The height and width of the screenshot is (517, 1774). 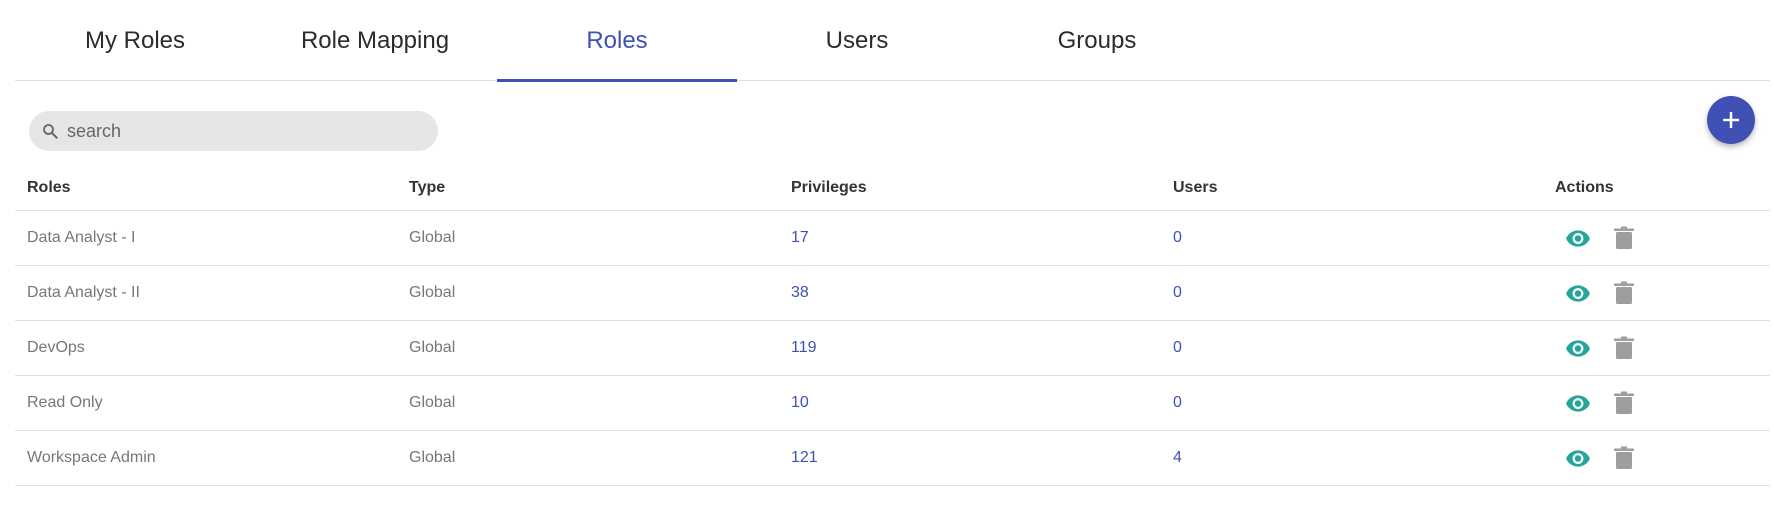 What do you see at coordinates (83, 292) in the screenshot?
I see `role-name: Data Analyst - II` at bounding box center [83, 292].